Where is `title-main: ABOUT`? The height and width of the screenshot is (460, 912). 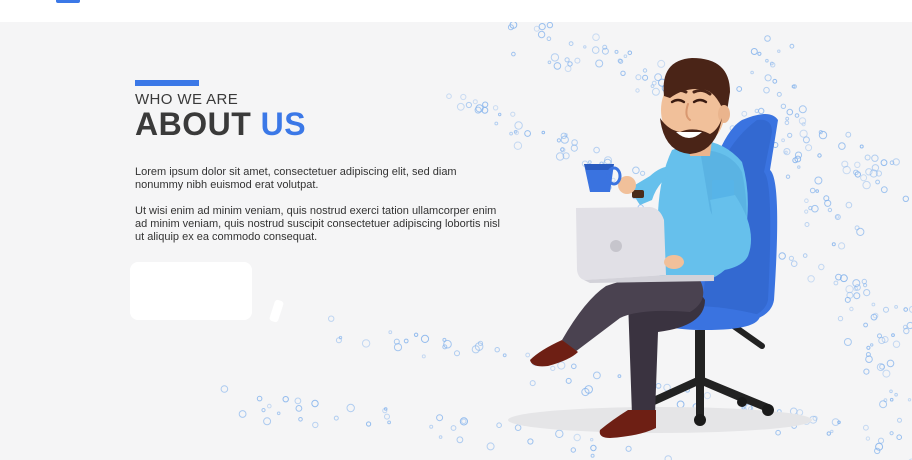 title-main: ABOUT is located at coordinates (193, 124).